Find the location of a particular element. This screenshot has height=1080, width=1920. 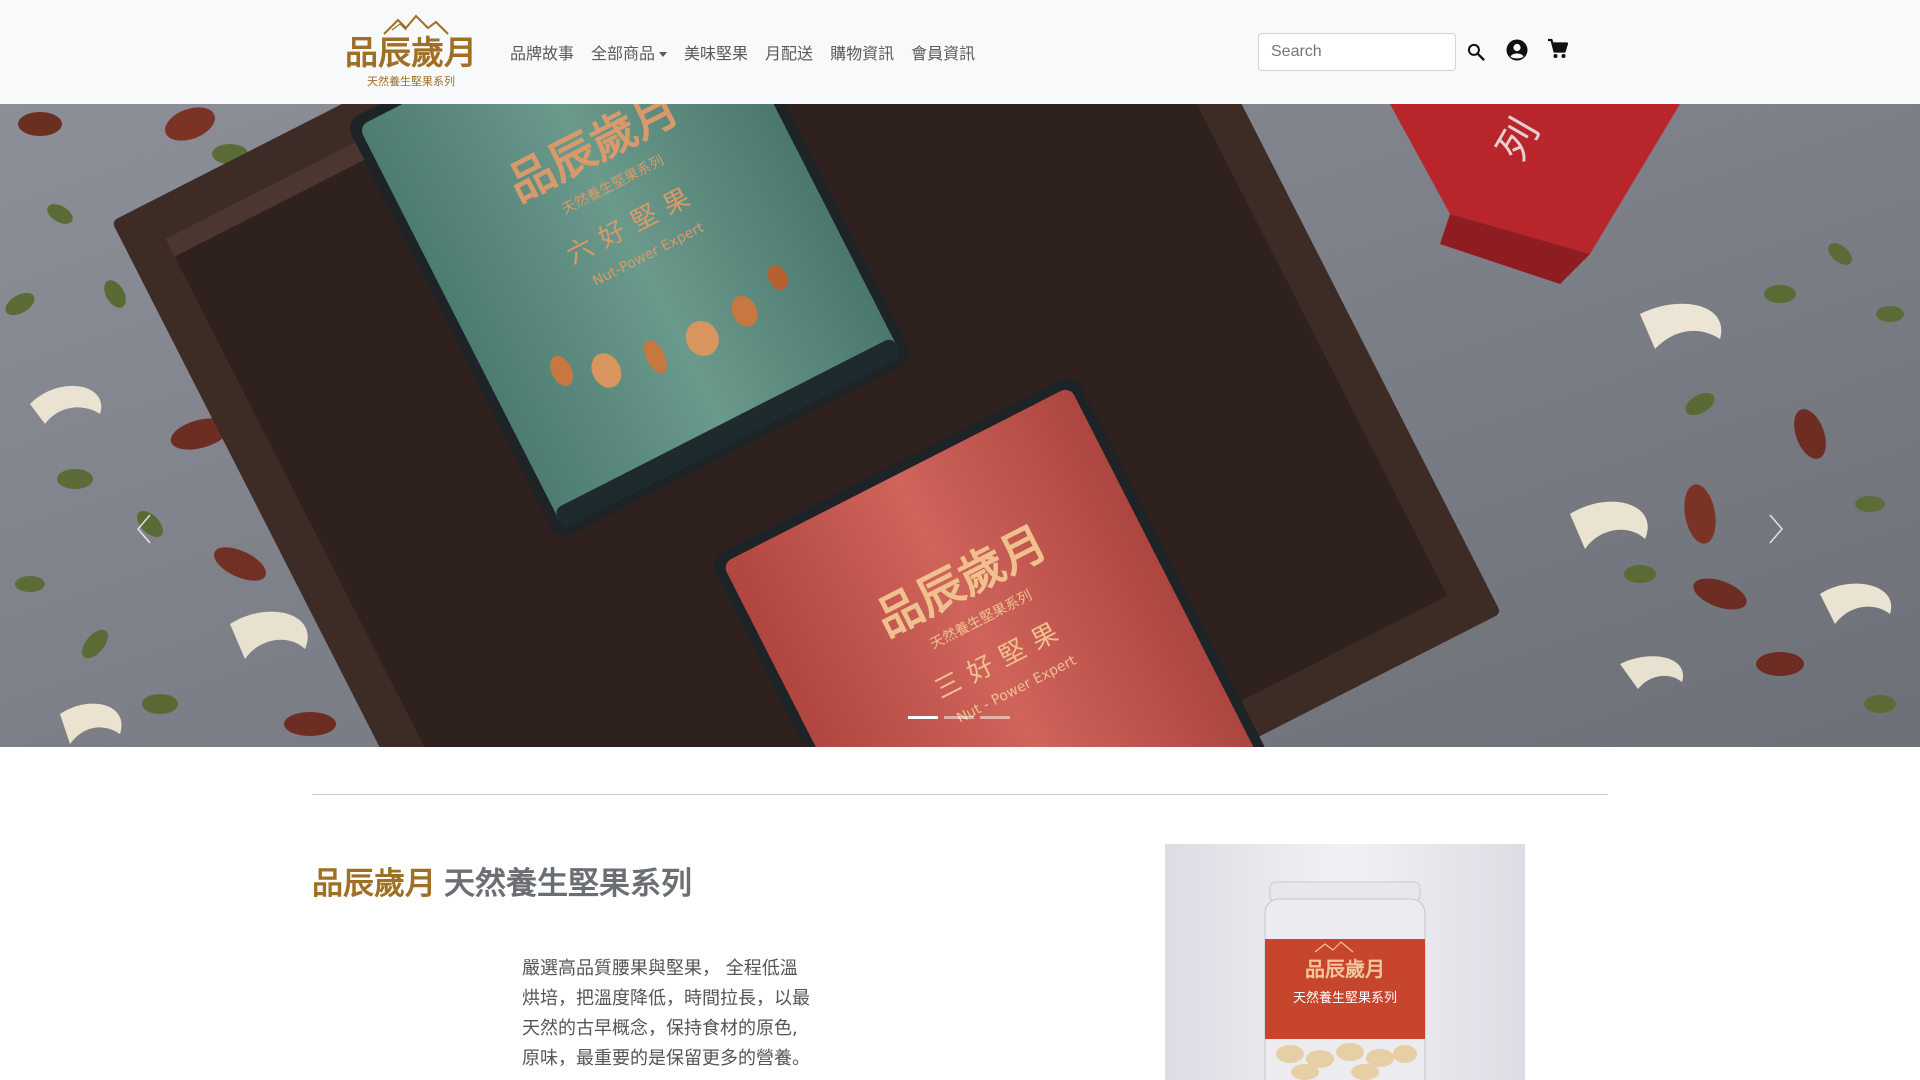

brand-logo-subtitle: 天然養生堅果系列 is located at coordinates (411, 81).